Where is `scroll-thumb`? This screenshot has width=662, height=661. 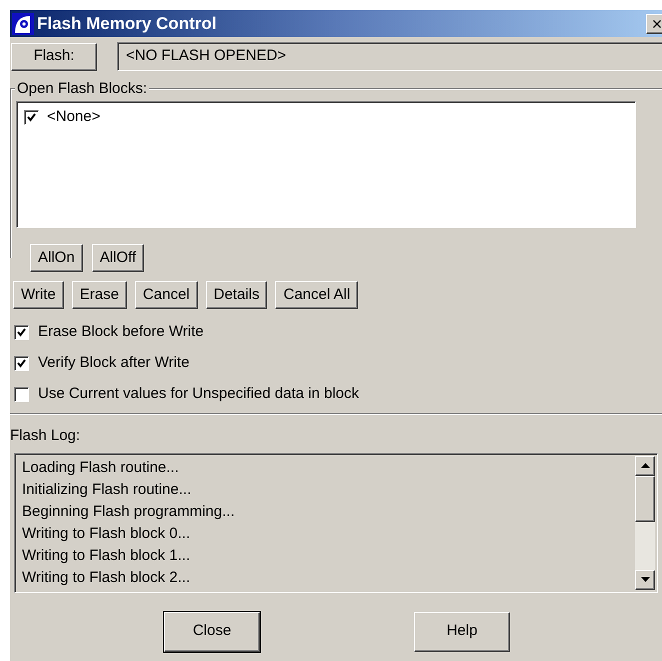 scroll-thumb is located at coordinates (645, 499).